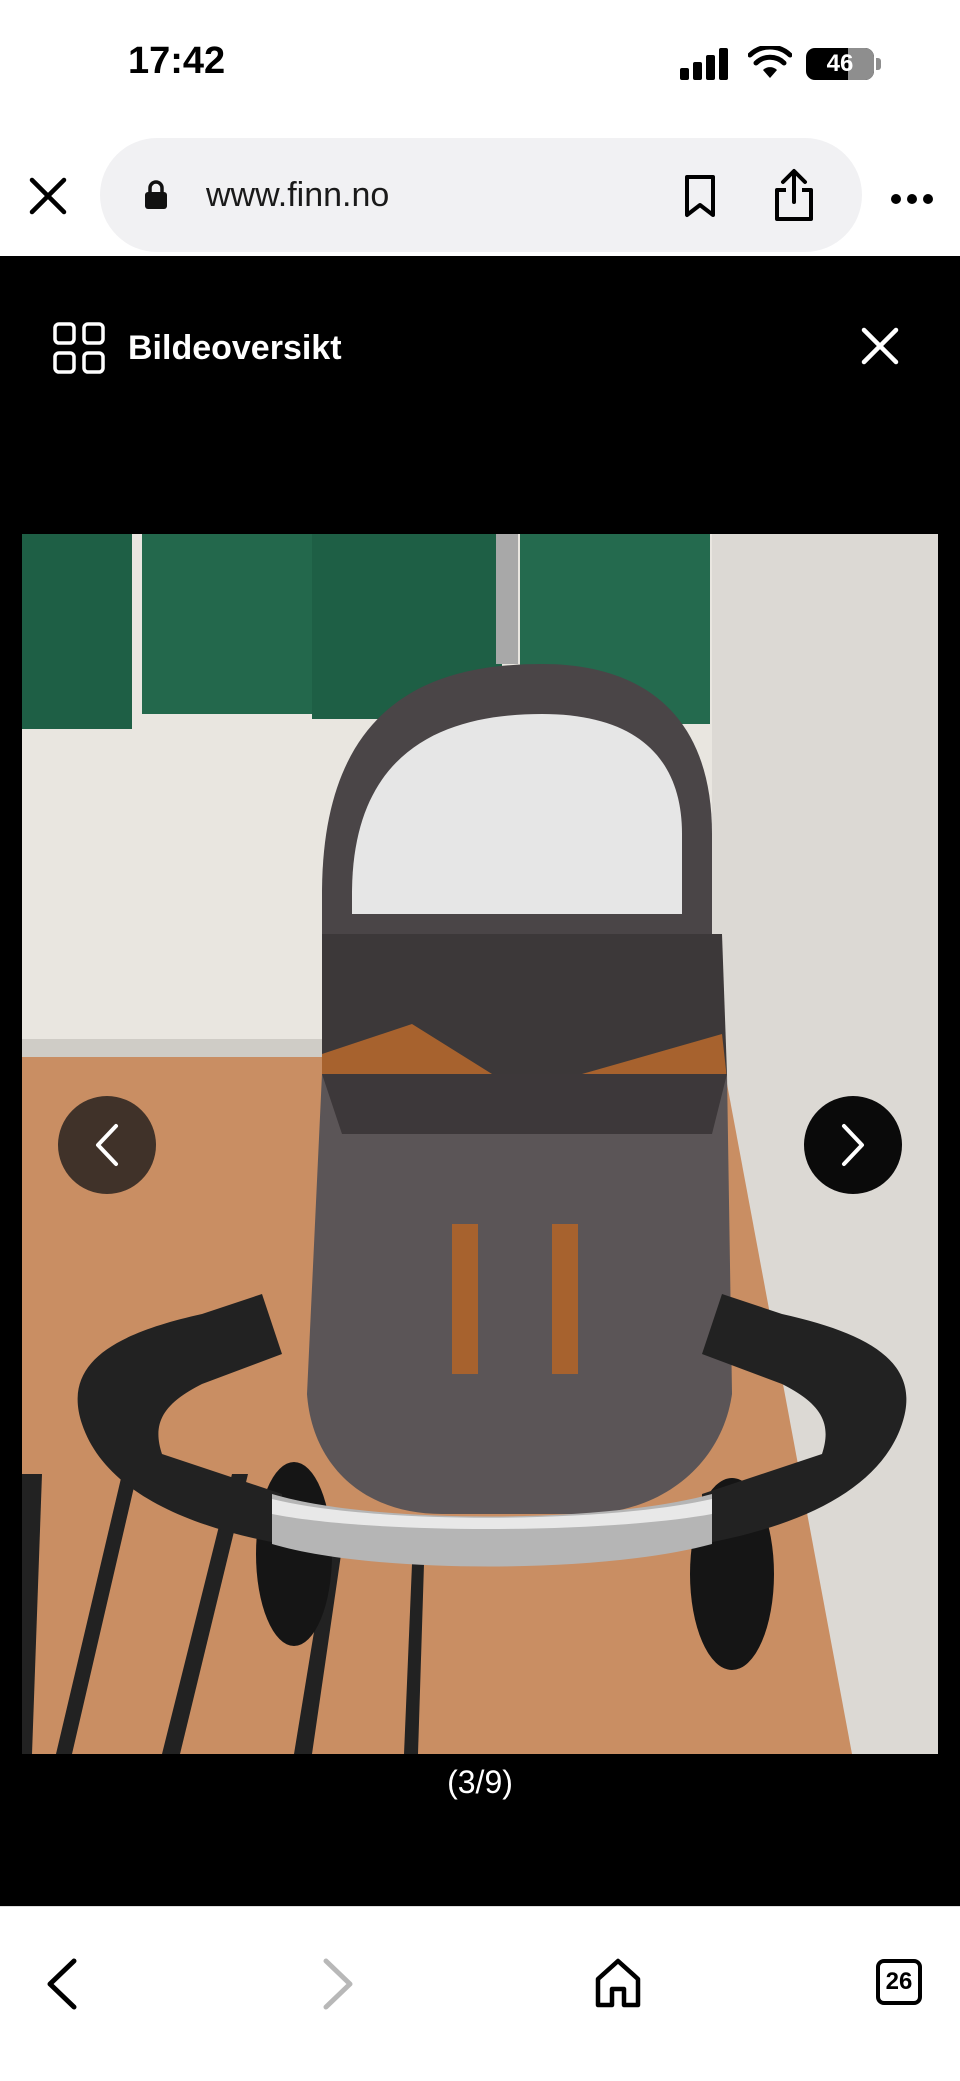 This screenshot has width=960, height=2081. Describe the element at coordinates (700, 196) in the screenshot. I see `bookmark-icon` at that location.